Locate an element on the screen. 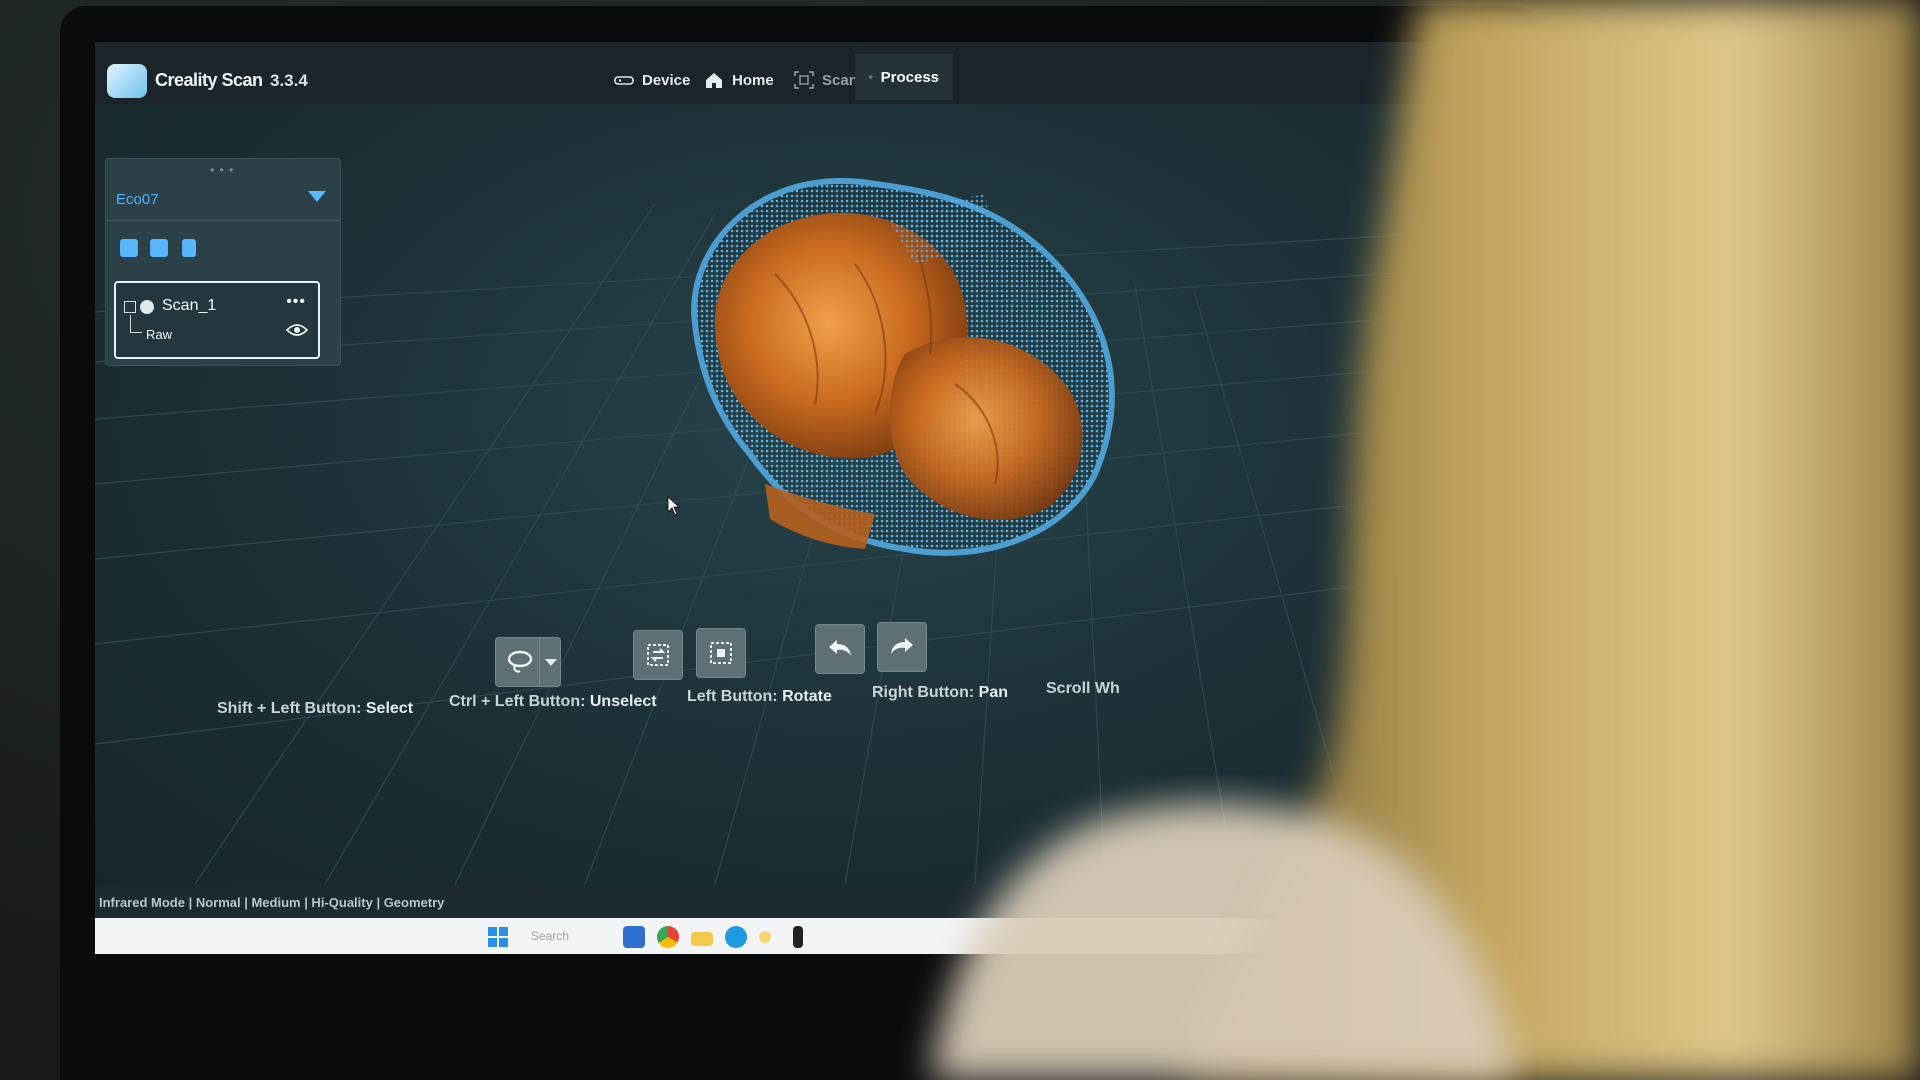 This screenshot has height=1080, width=1920. more-options-icon: ••• is located at coordinates (296, 302).